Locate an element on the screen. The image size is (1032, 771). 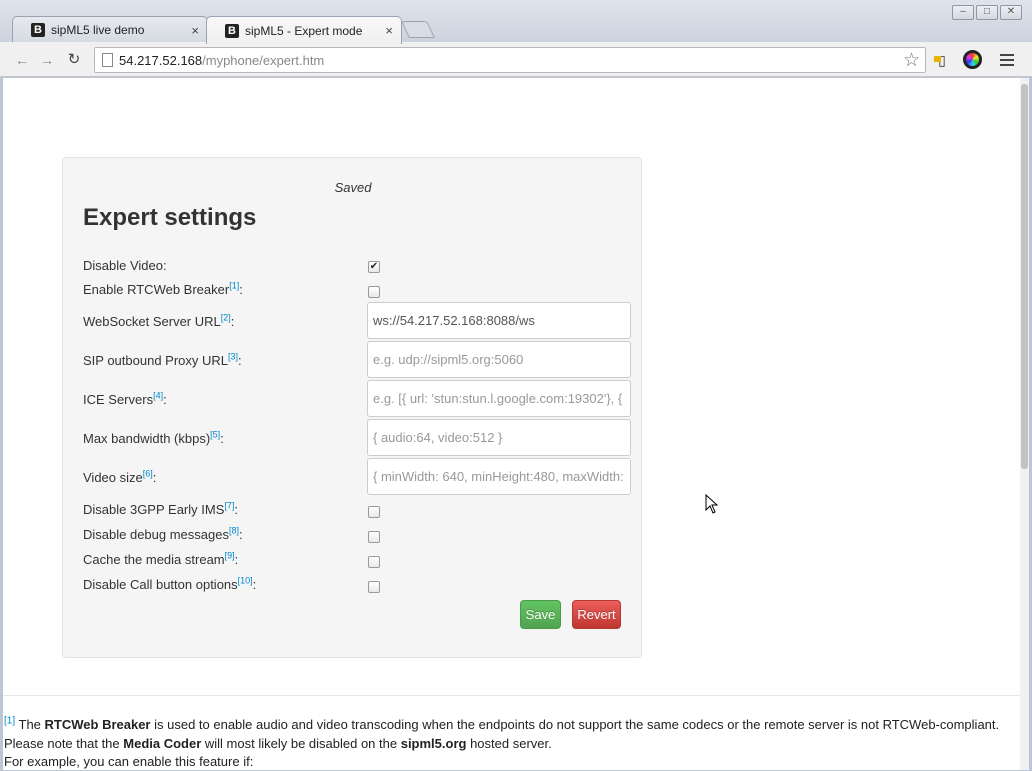
bookmark-star-icon: ☆ is located at coordinates (911, 60).